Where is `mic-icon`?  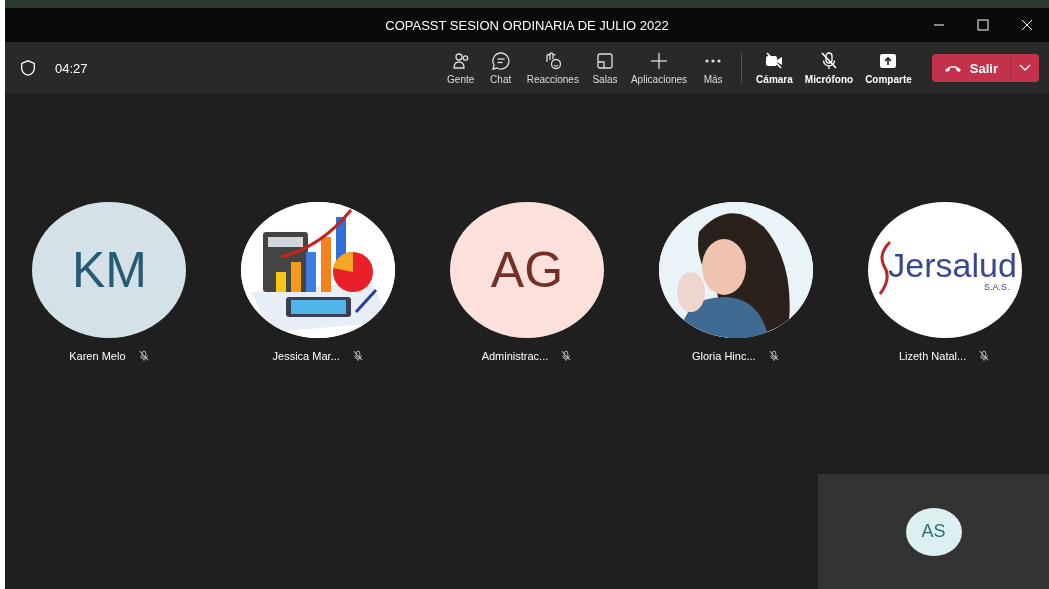
mic-icon is located at coordinates (828, 61).